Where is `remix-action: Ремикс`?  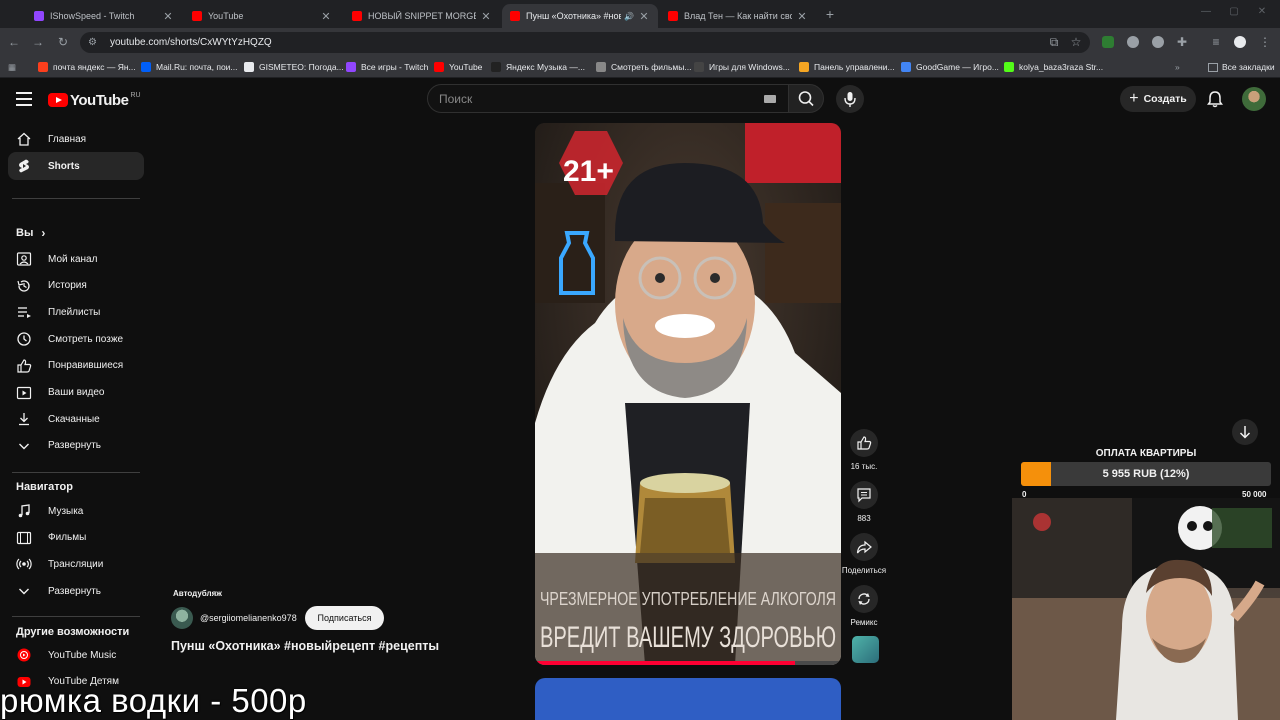
remix-action: Ремикс is located at coordinates (864, 606).